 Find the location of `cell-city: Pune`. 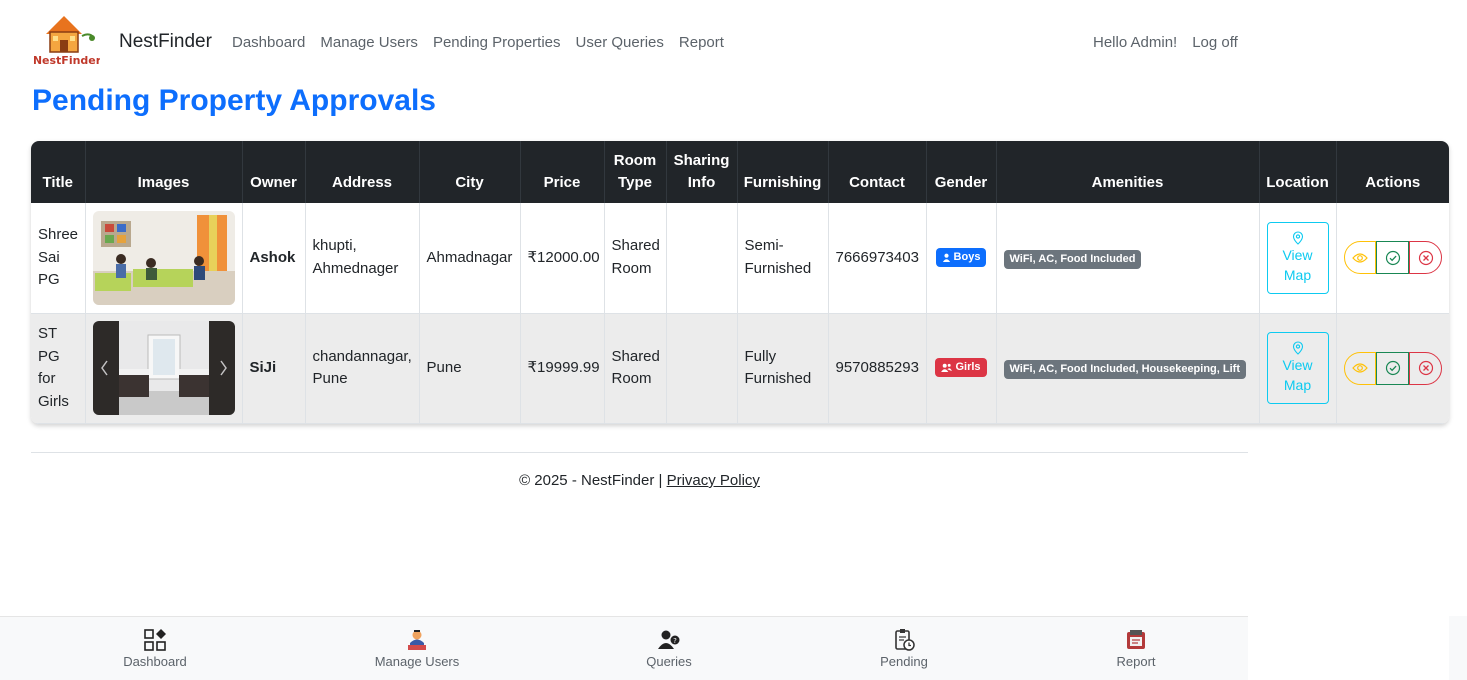

cell-city: Pune is located at coordinates (470, 368).